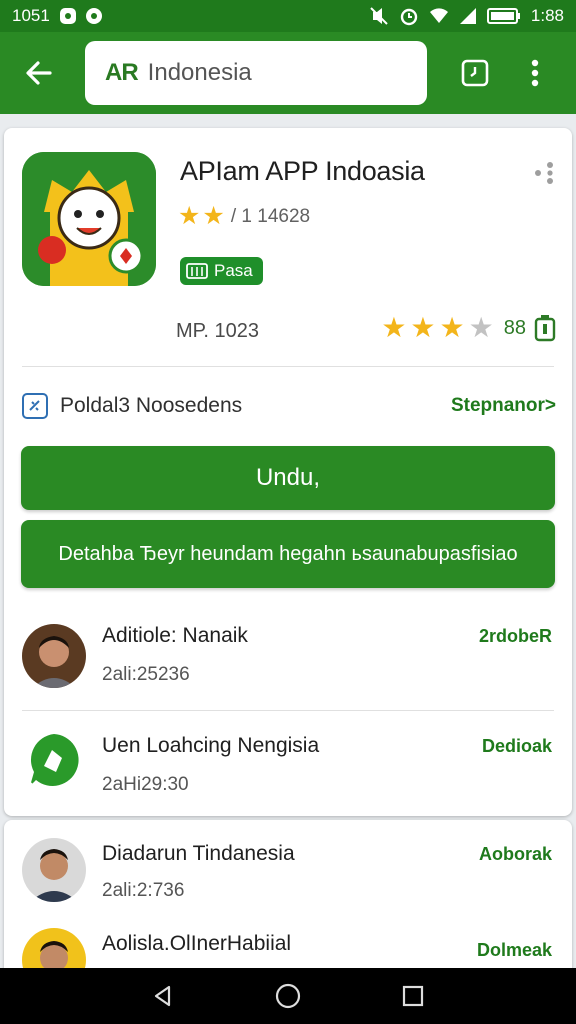 Image resolution: width=576 pixels, height=1024 pixels. Describe the element at coordinates (198, 853) in the screenshot. I see `list-item-title: Diadarun Tindanesia` at that location.